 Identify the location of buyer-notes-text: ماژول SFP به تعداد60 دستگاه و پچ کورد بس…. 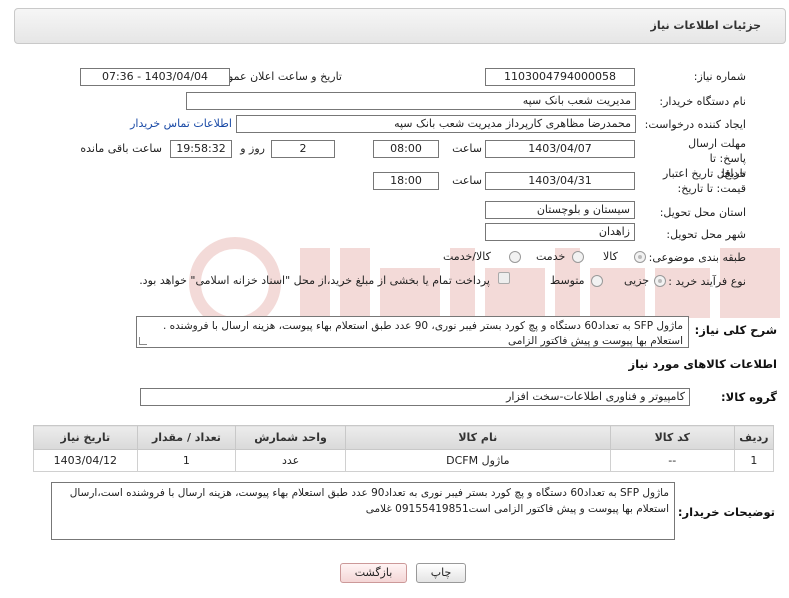
(369, 501).